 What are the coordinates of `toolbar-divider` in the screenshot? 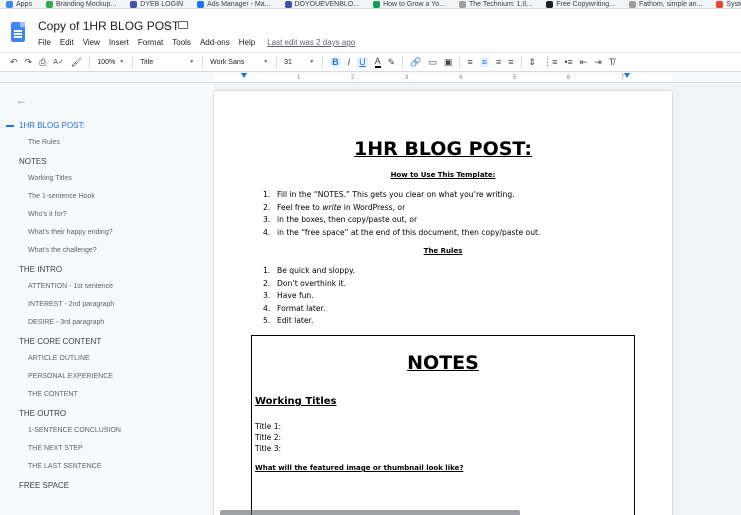 It's located at (277, 62).